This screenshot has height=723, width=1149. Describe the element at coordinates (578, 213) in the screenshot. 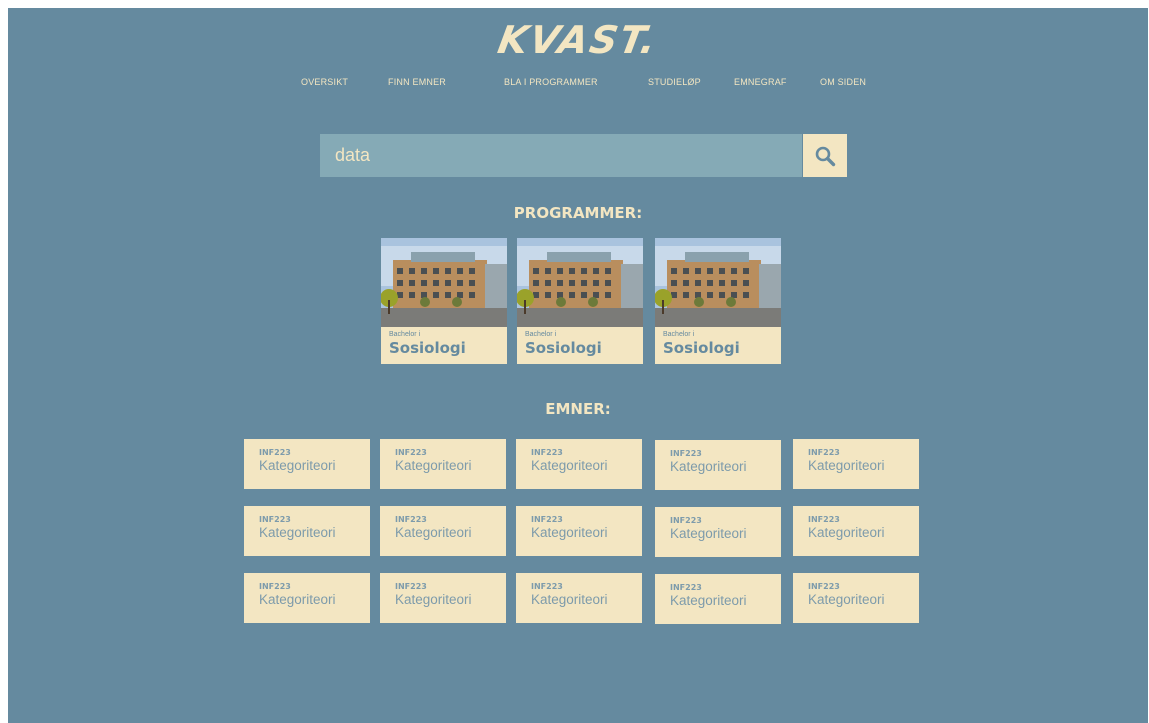

I see `programs-heading: PROGRAMMER:` at that location.